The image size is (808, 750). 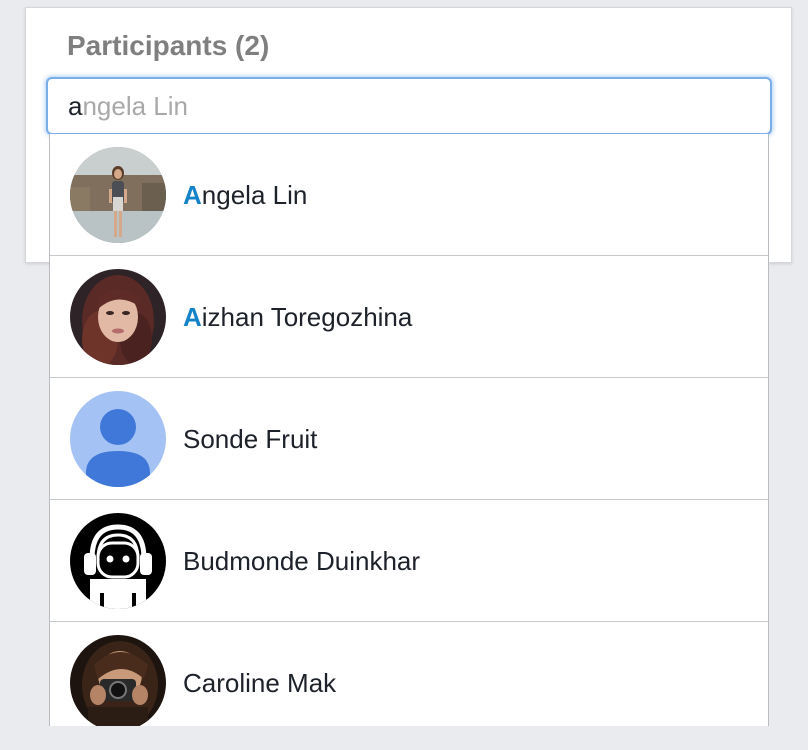 I want to click on photo-woman-portrait-icon, so click(x=118, y=317).